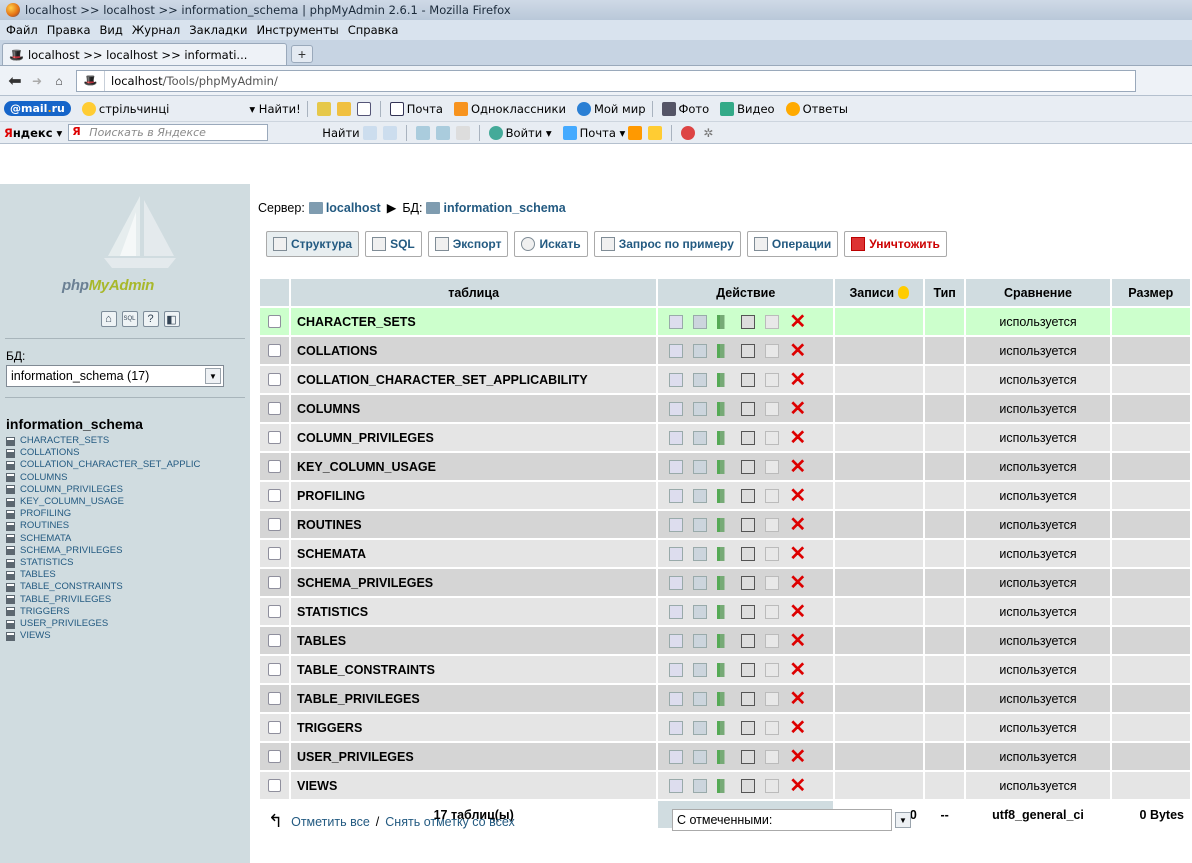 Image resolution: width=1192 pixels, height=863 pixels. Describe the element at coordinates (474, 756) in the screenshot. I see `table-name: USER_PRIVILEGES` at that location.